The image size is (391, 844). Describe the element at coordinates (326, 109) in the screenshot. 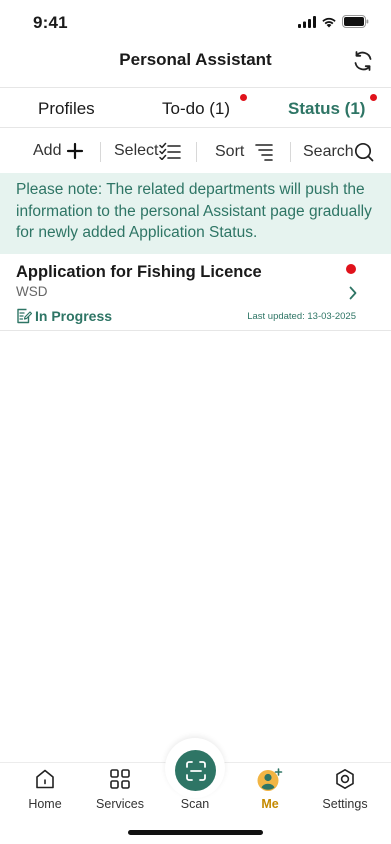

I see `tab-status: Status (1)` at that location.